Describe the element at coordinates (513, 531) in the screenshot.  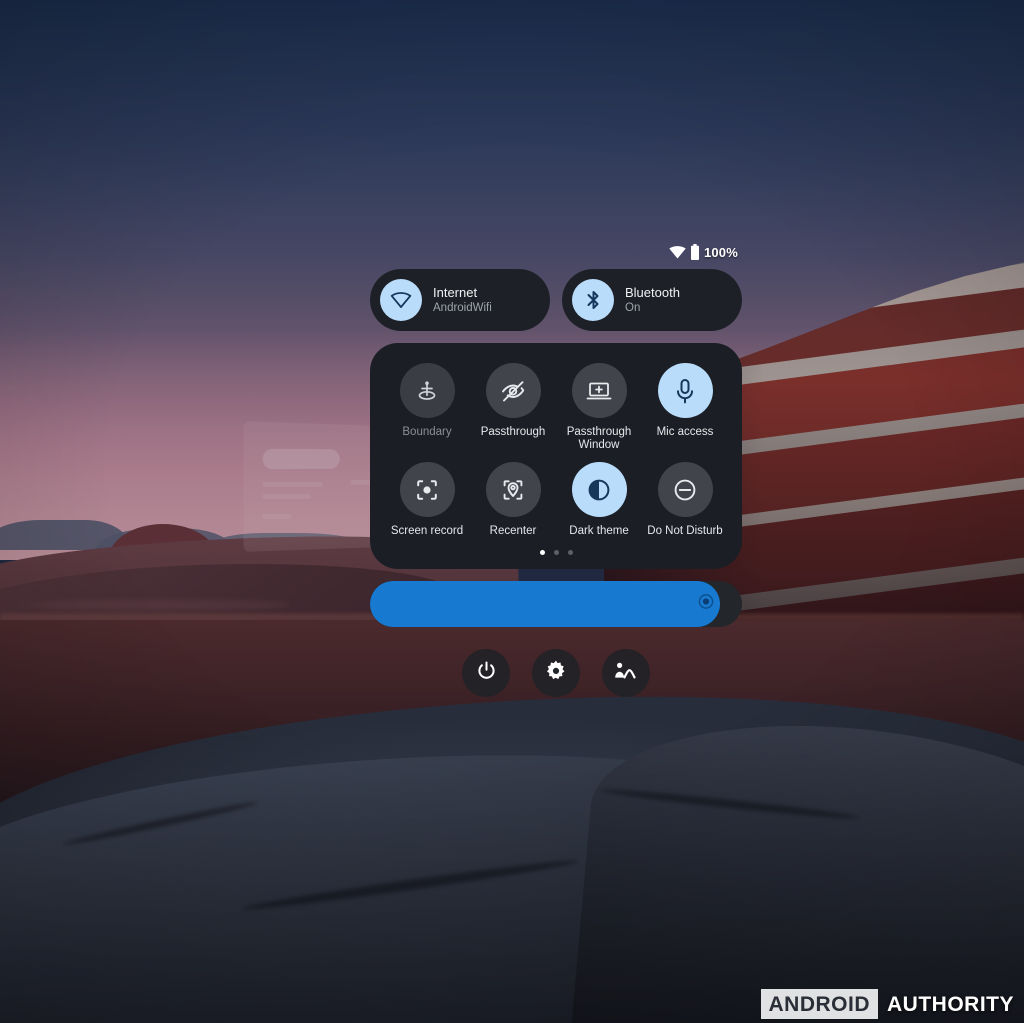
I see `tile-label: Recenter` at that location.